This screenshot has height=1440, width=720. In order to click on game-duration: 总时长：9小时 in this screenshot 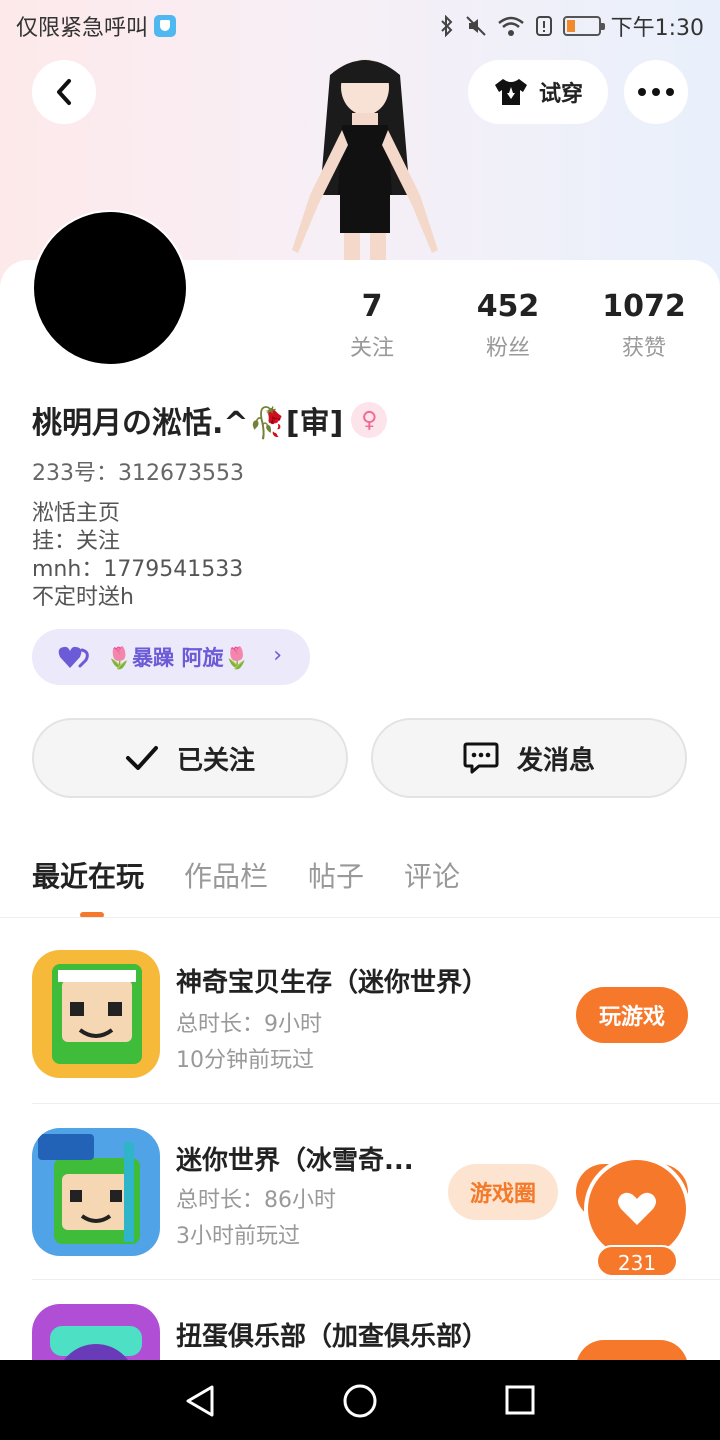, I will do `click(249, 1024)`.